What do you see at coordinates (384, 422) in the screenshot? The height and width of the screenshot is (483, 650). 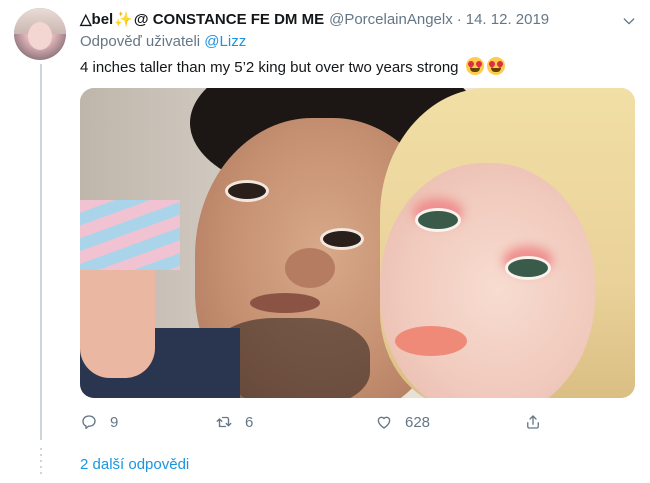 I see `heart-icon` at bounding box center [384, 422].